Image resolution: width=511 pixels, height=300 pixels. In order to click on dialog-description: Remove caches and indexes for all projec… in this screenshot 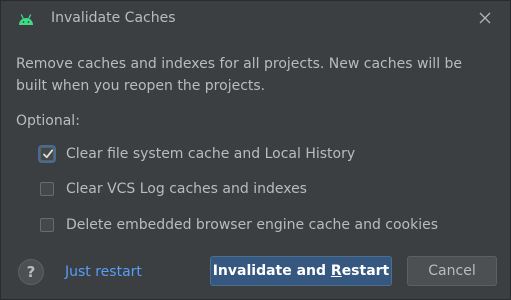, I will do `click(239, 75)`.